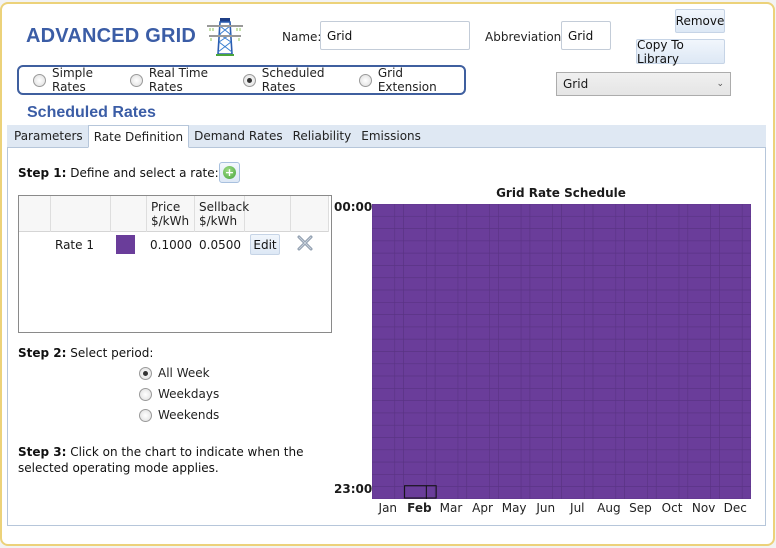 Image resolution: width=776 pixels, height=548 pixels. I want to click on month-label-sep: Sep, so click(640, 508).